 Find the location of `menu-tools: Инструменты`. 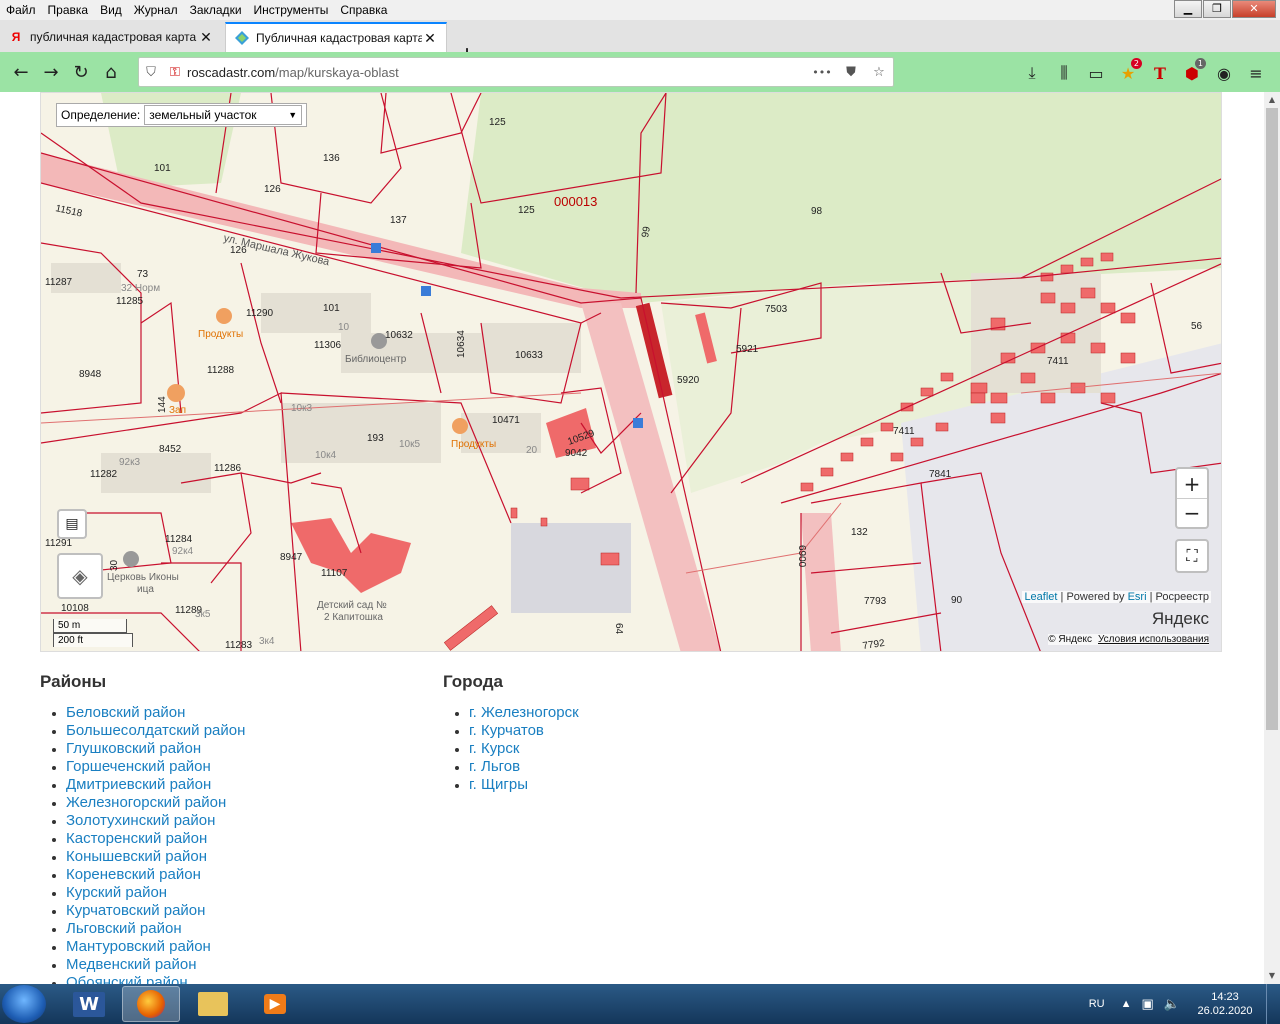

menu-tools: Инструменты is located at coordinates (291, 10).